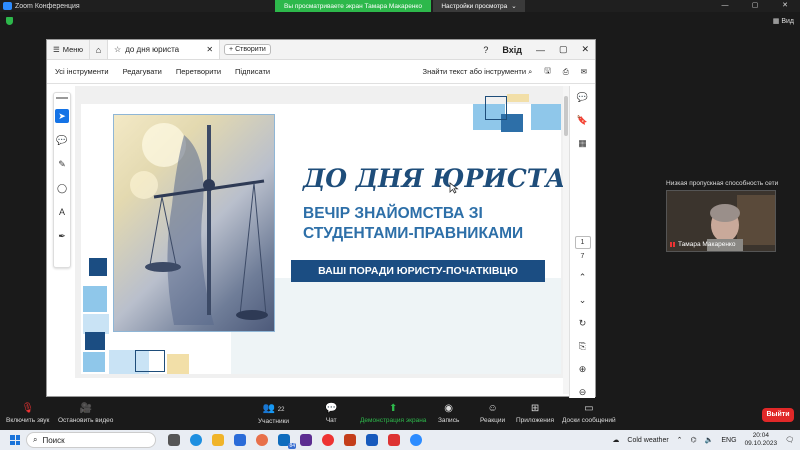  Describe the element at coordinates (589, 413) in the screenshot. I see `whiteboards-button: ▭ Доски сообщений` at that location.